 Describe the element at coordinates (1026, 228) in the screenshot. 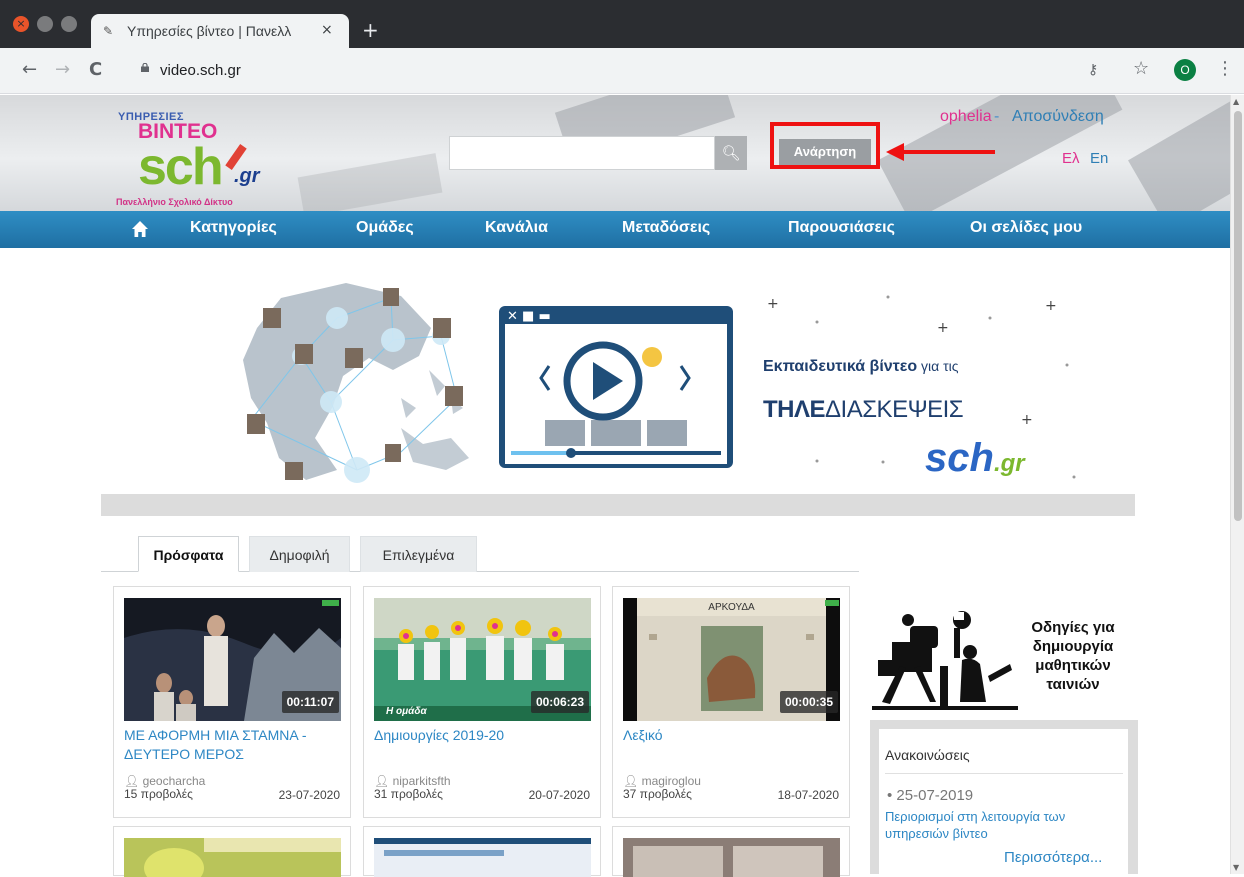

I see `nav-my-pages: Οι σελίδες μου` at that location.